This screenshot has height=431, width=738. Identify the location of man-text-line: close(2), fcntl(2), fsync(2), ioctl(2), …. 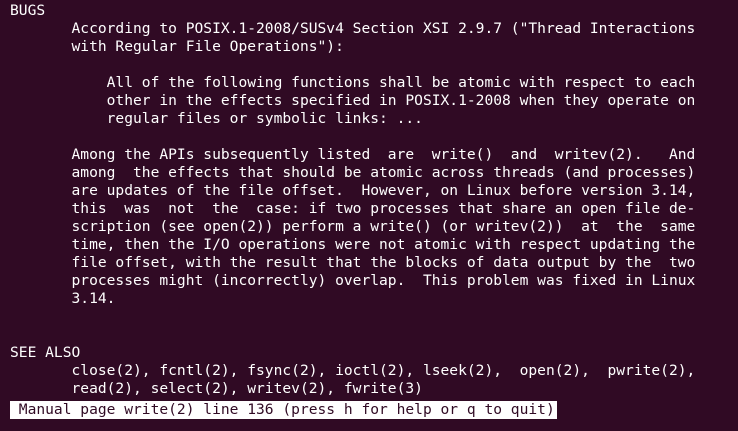
(353, 370).